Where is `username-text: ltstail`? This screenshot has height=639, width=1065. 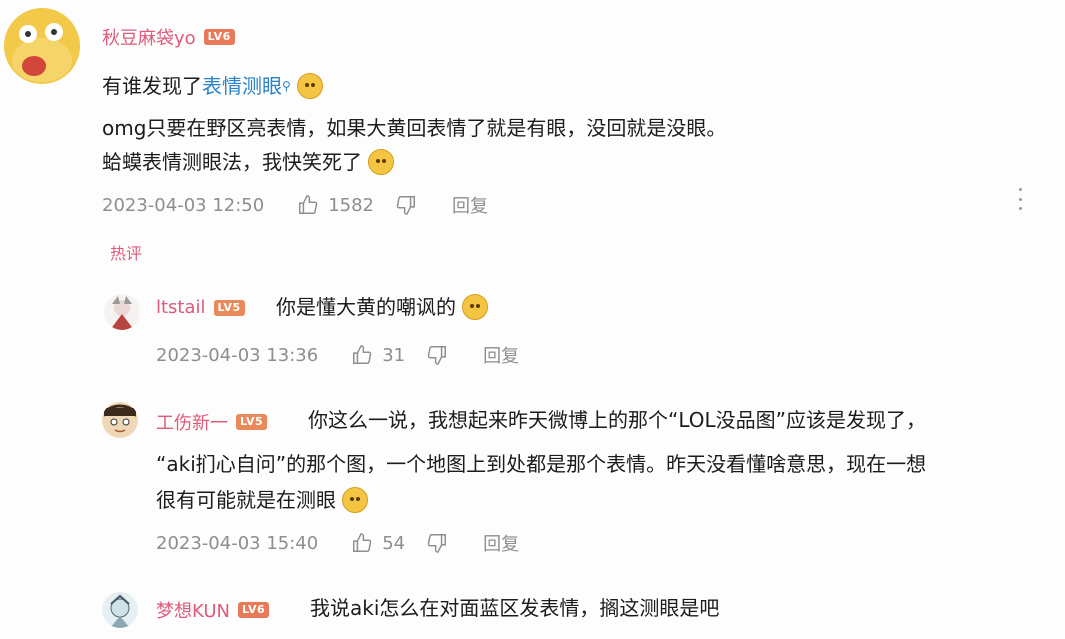
username-text: ltstail is located at coordinates (181, 307).